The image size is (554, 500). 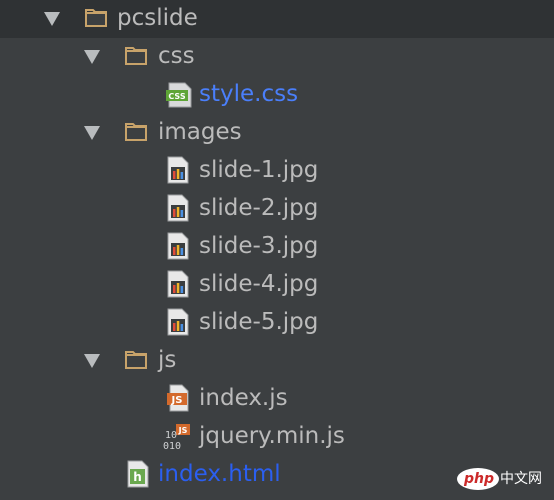 What do you see at coordinates (167, 360) in the screenshot?
I see `tree-item-label: js` at bounding box center [167, 360].